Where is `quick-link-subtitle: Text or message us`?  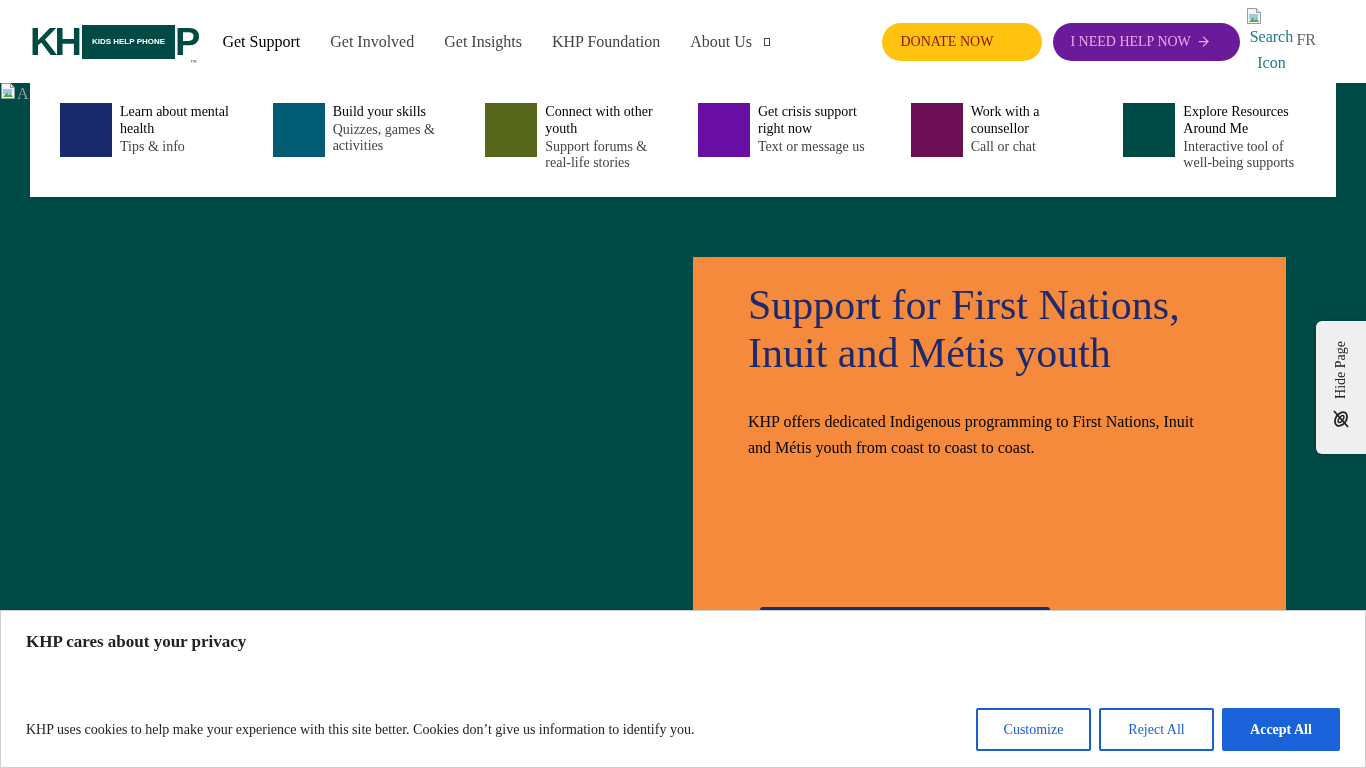
quick-link-subtitle: Text or message us is located at coordinates (812, 147).